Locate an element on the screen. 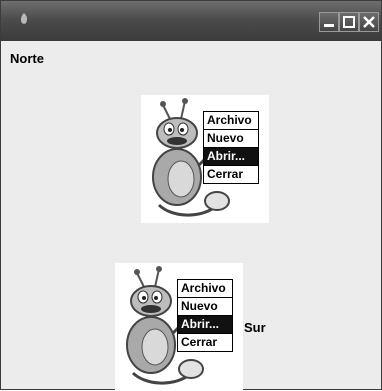 This screenshot has height=391, width=382. close-icon is located at coordinates (369, 22).